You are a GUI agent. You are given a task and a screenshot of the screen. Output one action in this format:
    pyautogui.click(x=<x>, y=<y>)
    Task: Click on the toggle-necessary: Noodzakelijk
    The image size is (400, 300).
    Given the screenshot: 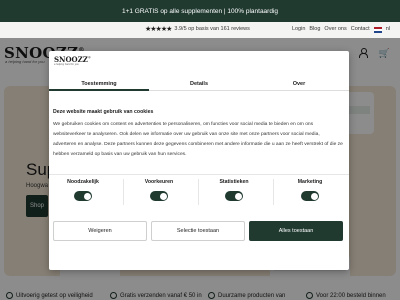 What is the action you would take?
    pyautogui.click(x=83, y=190)
    